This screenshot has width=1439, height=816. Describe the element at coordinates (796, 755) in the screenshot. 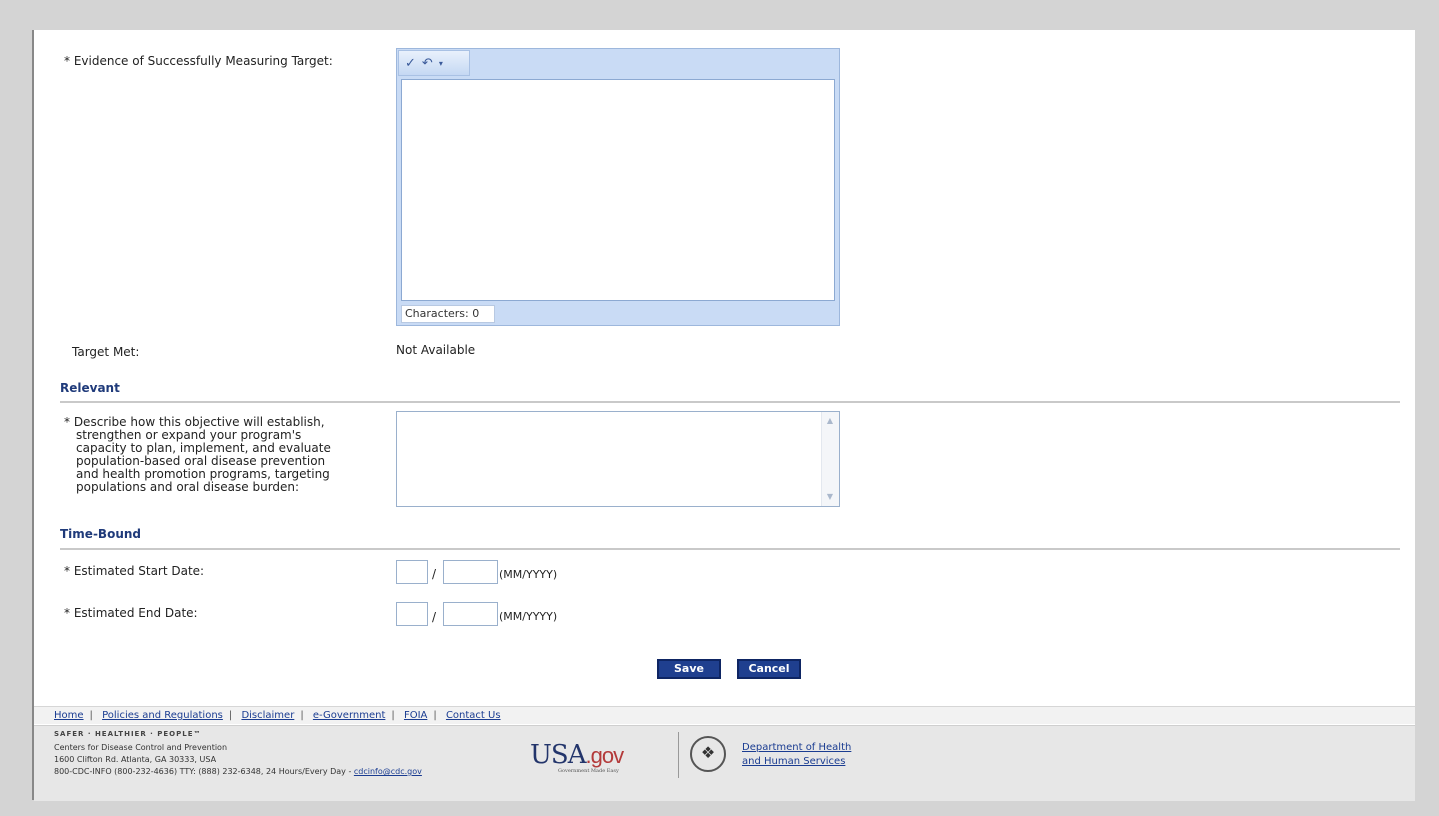

I see `hhs-link: Department of Health and Human Services` at that location.